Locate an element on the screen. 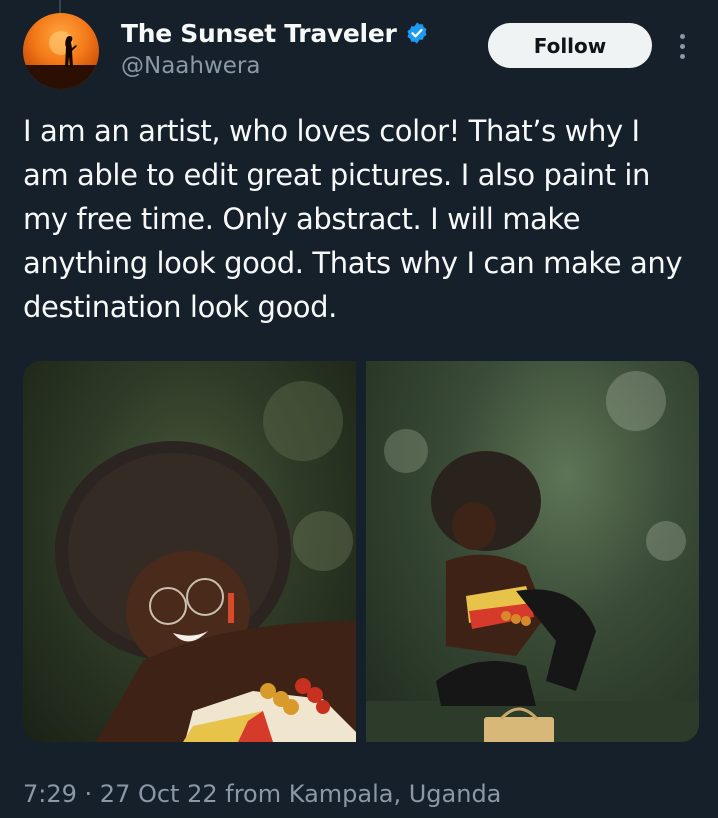 The image size is (718, 818). avatar is located at coordinates (61, 51).